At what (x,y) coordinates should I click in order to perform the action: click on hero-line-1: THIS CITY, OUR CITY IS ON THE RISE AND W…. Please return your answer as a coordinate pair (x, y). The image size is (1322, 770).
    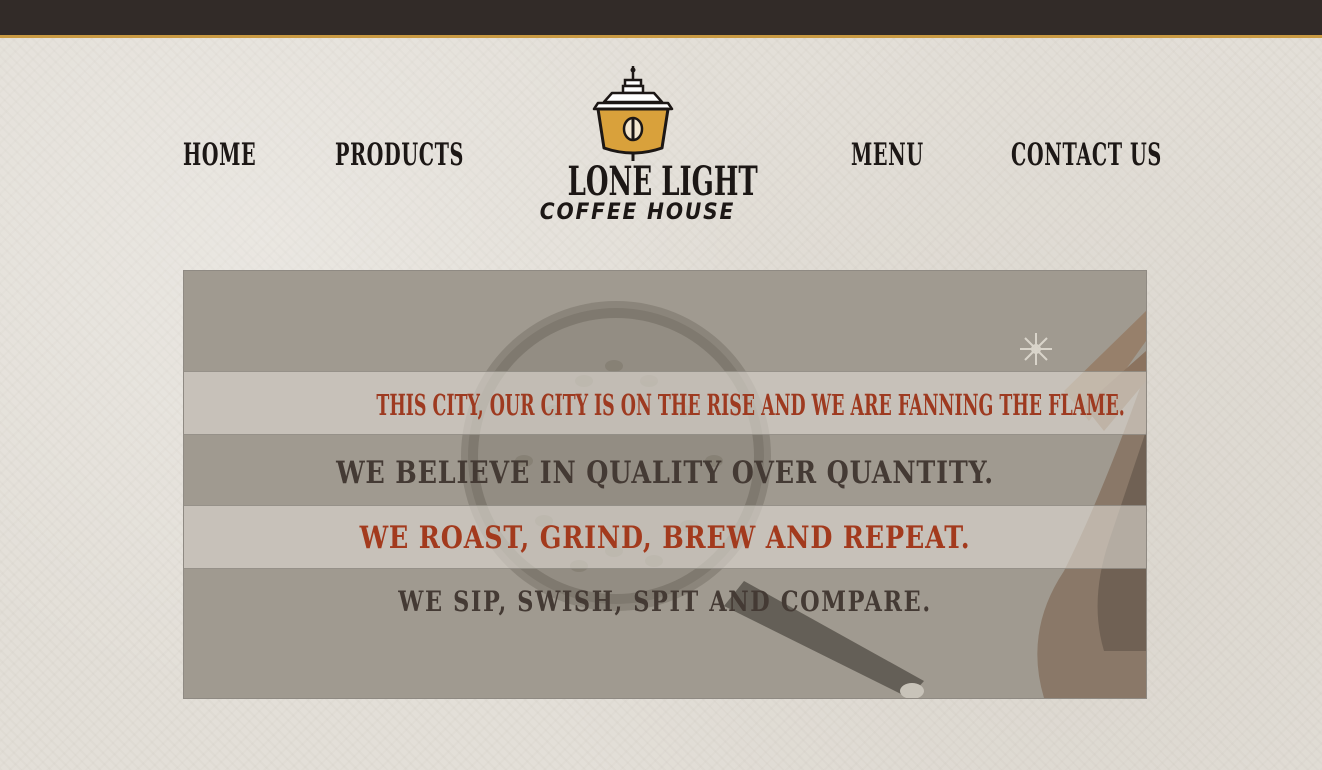
    Looking at the image, I should click on (750, 405).